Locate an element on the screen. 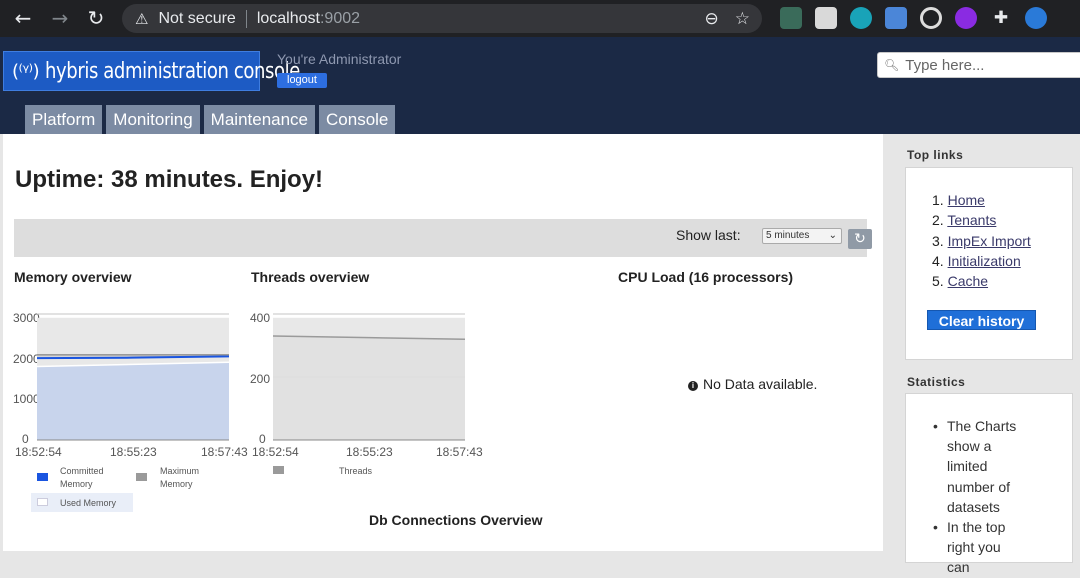  legend-threads: Threads is located at coordinates (355, 471).